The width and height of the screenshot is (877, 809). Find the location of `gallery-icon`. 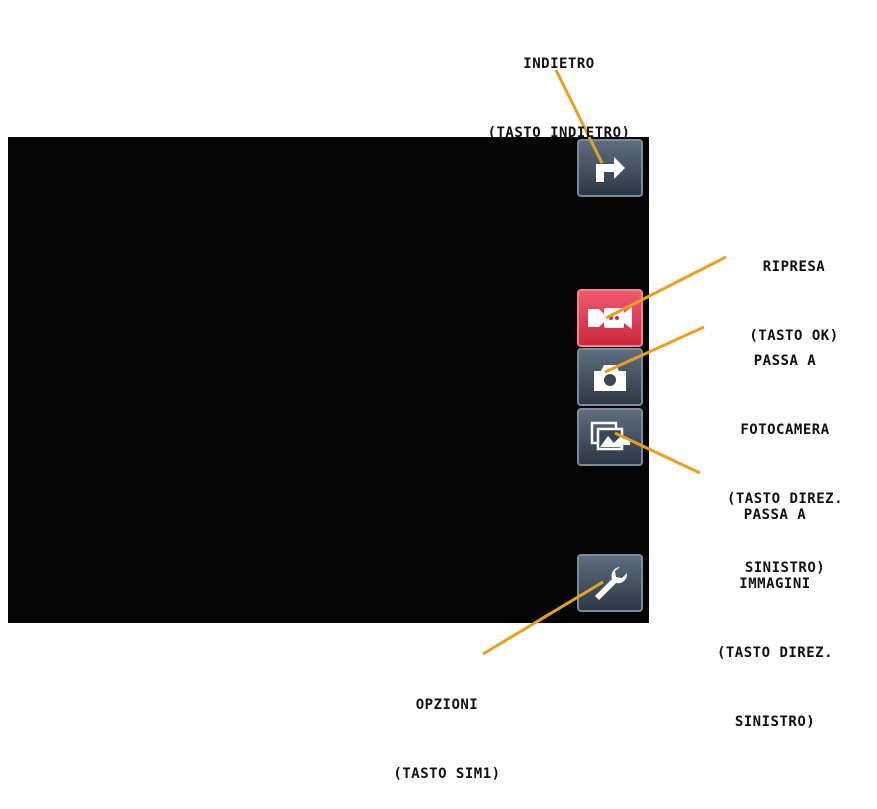

gallery-icon is located at coordinates (610, 436).